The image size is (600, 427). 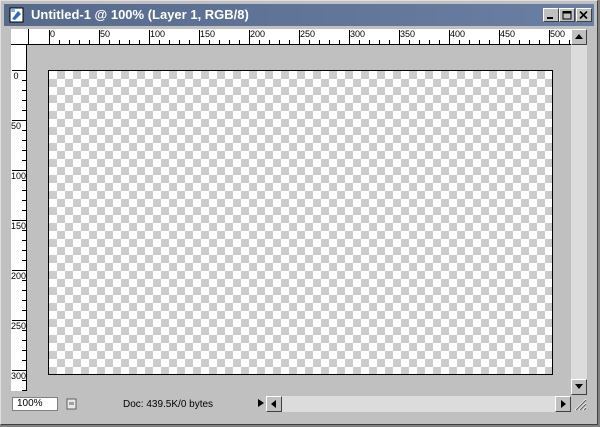 What do you see at coordinates (20, 37) in the screenshot?
I see `ruler-origin` at bounding box center [20, 37].